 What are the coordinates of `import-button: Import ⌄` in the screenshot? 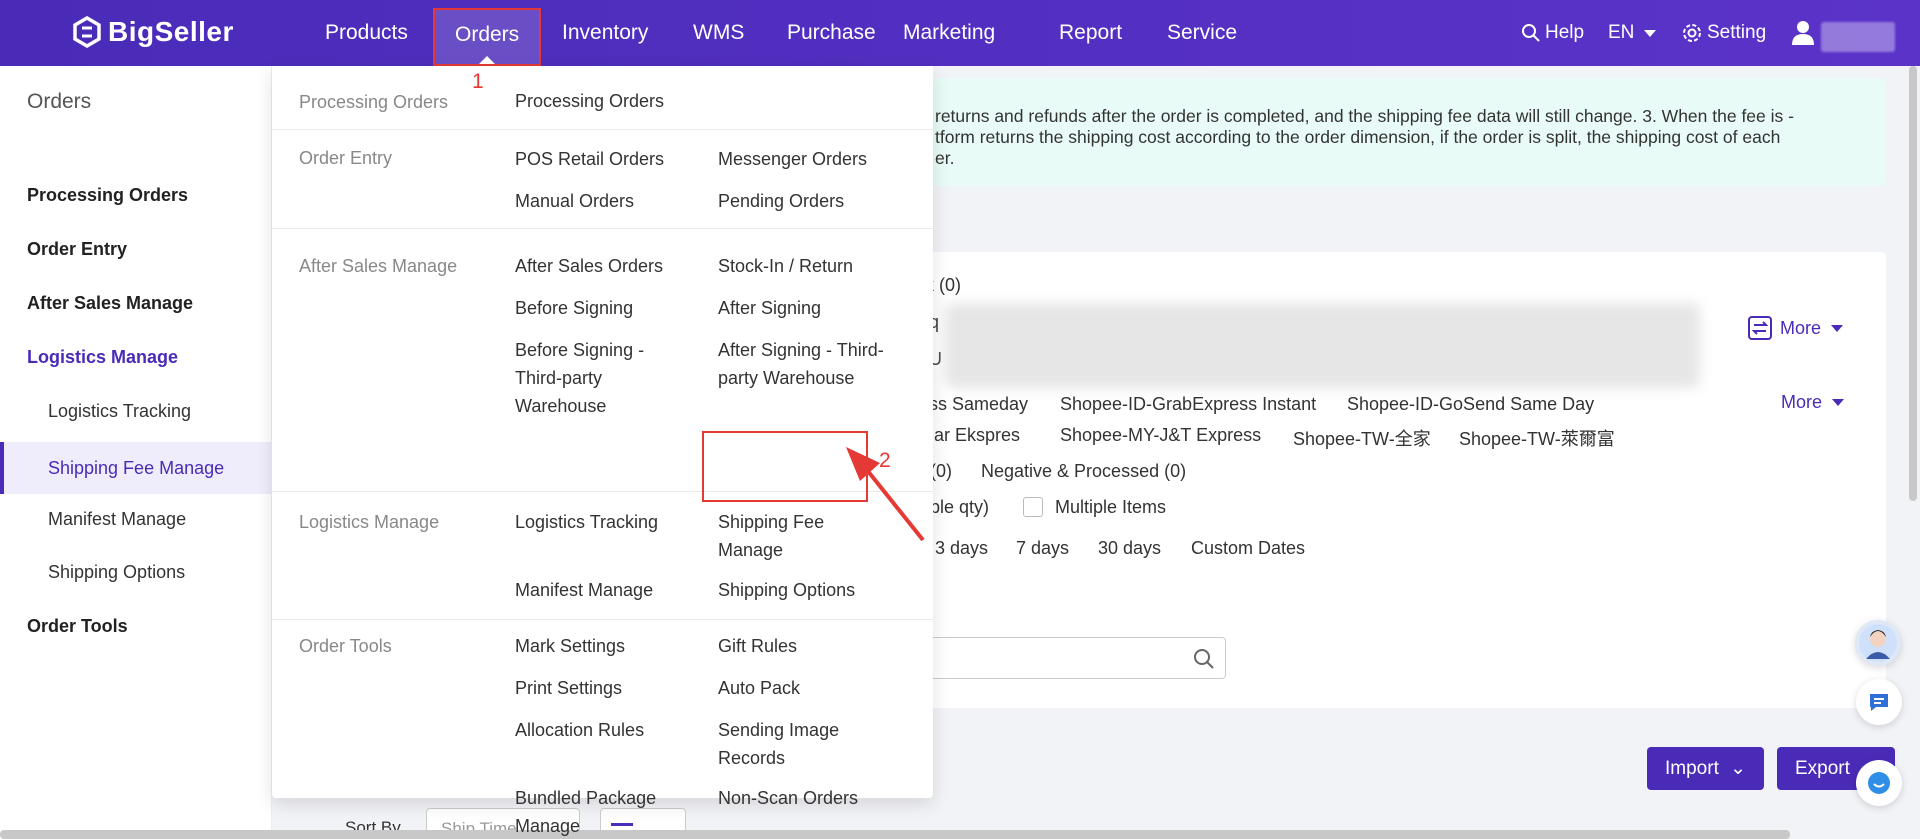 It's located at (1706, 768).